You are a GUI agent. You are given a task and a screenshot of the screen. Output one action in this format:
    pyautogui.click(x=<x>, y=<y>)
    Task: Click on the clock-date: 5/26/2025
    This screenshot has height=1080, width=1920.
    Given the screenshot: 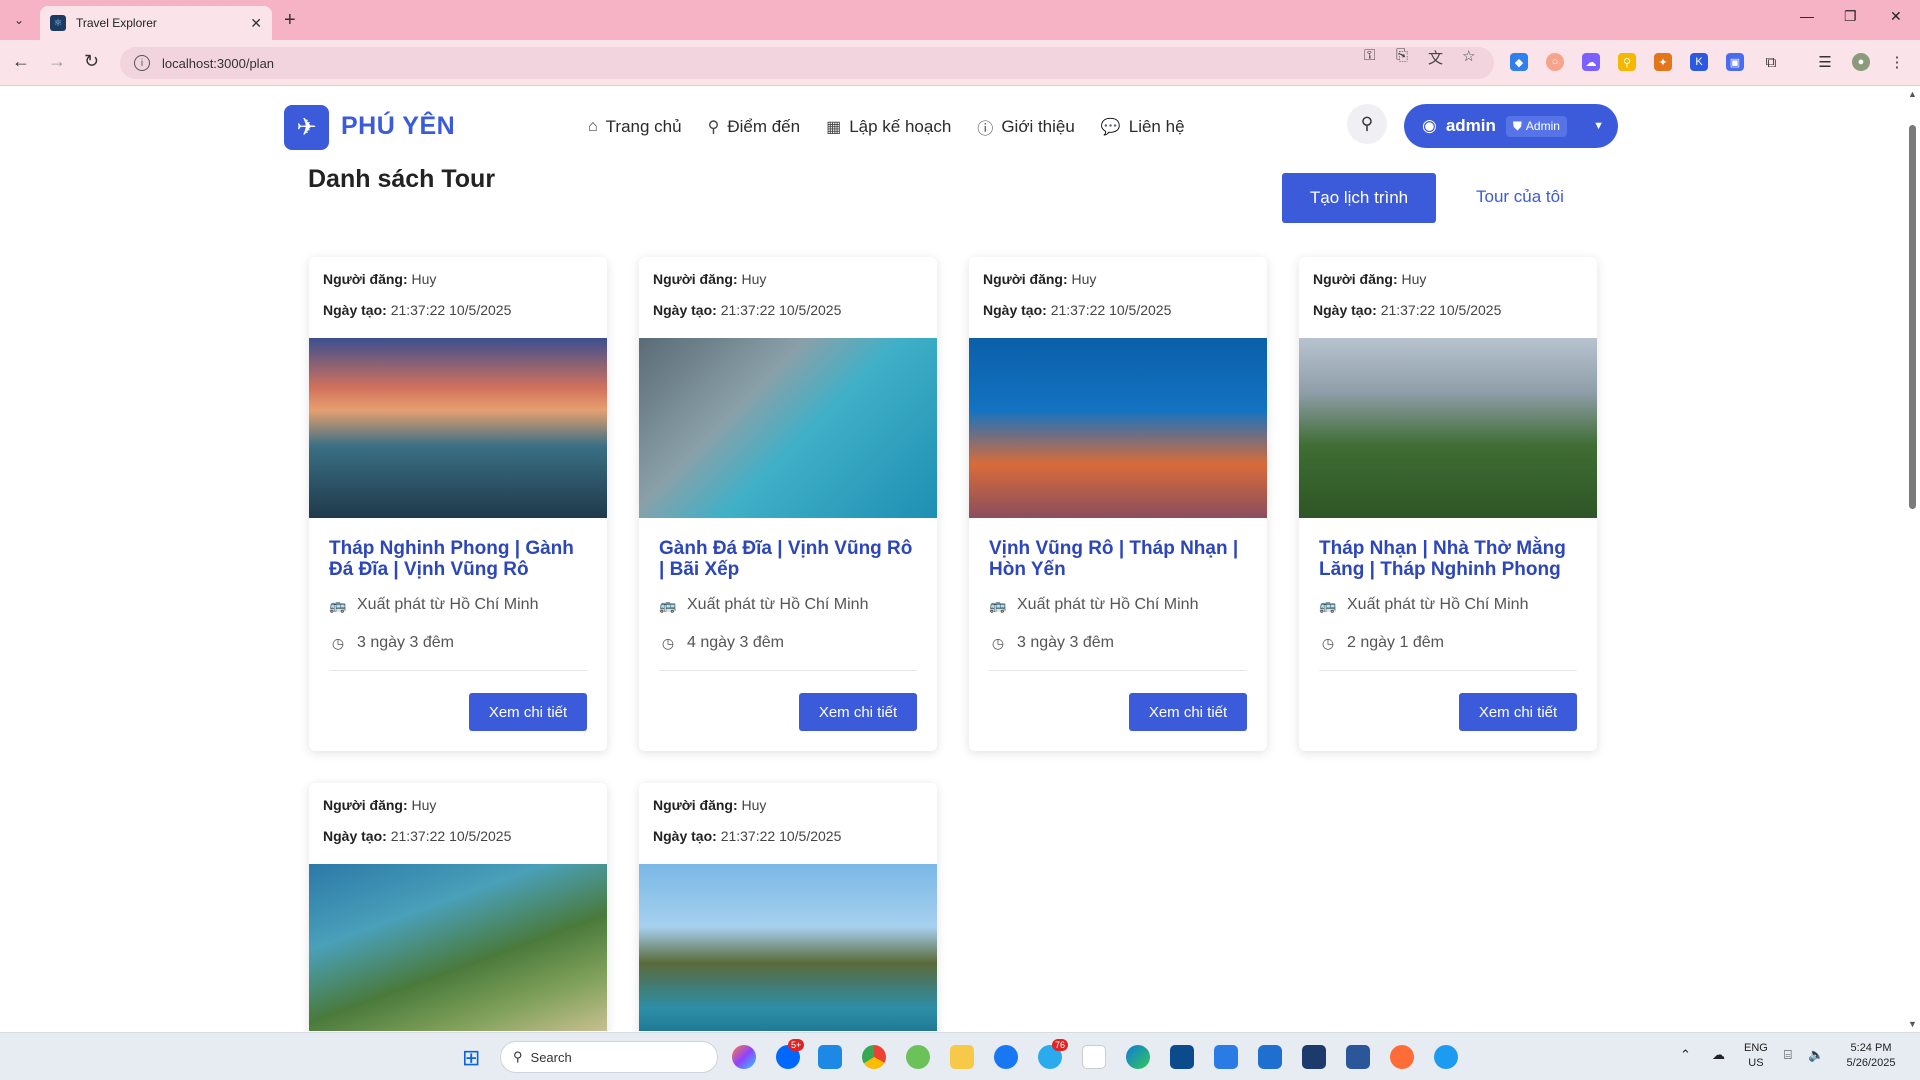 What is the action you would take?
    pyautogui.click(x=1871, y=1063)
    